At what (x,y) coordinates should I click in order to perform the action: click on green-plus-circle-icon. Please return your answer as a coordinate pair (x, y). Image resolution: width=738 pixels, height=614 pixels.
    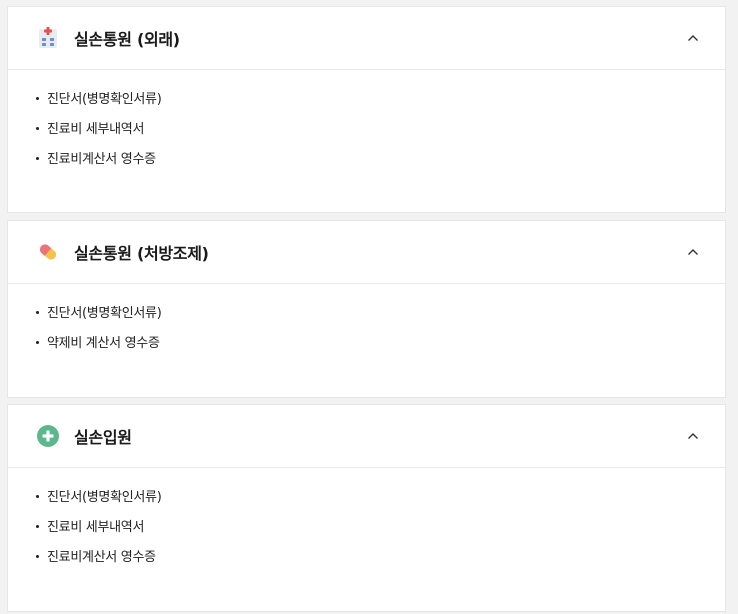
    Looking at the image, I should click on (48, 436).